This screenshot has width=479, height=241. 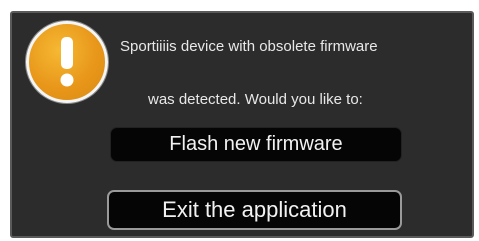 I want to click on exclamation-glyph, so click(x=67, y=62).